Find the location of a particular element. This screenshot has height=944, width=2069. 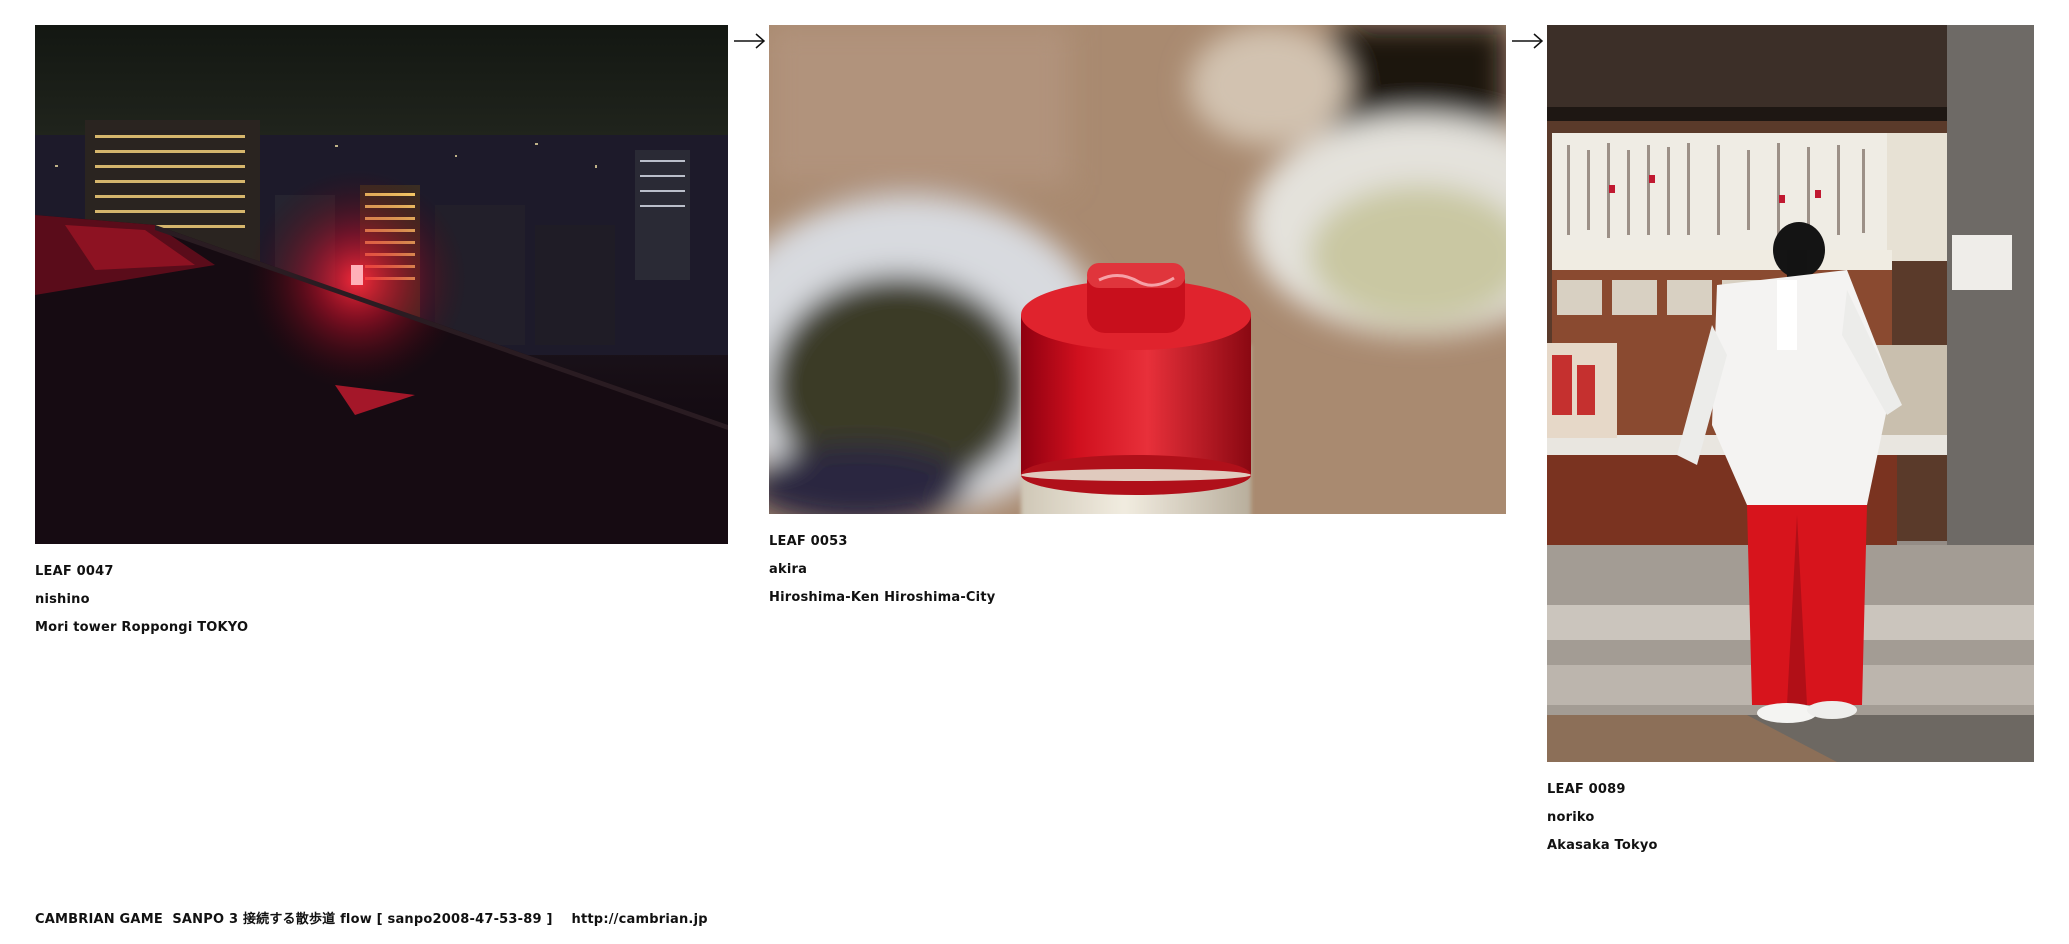

leaf-location: Mori tower Roppongi TOKYO is located at coordinates (142, 627).